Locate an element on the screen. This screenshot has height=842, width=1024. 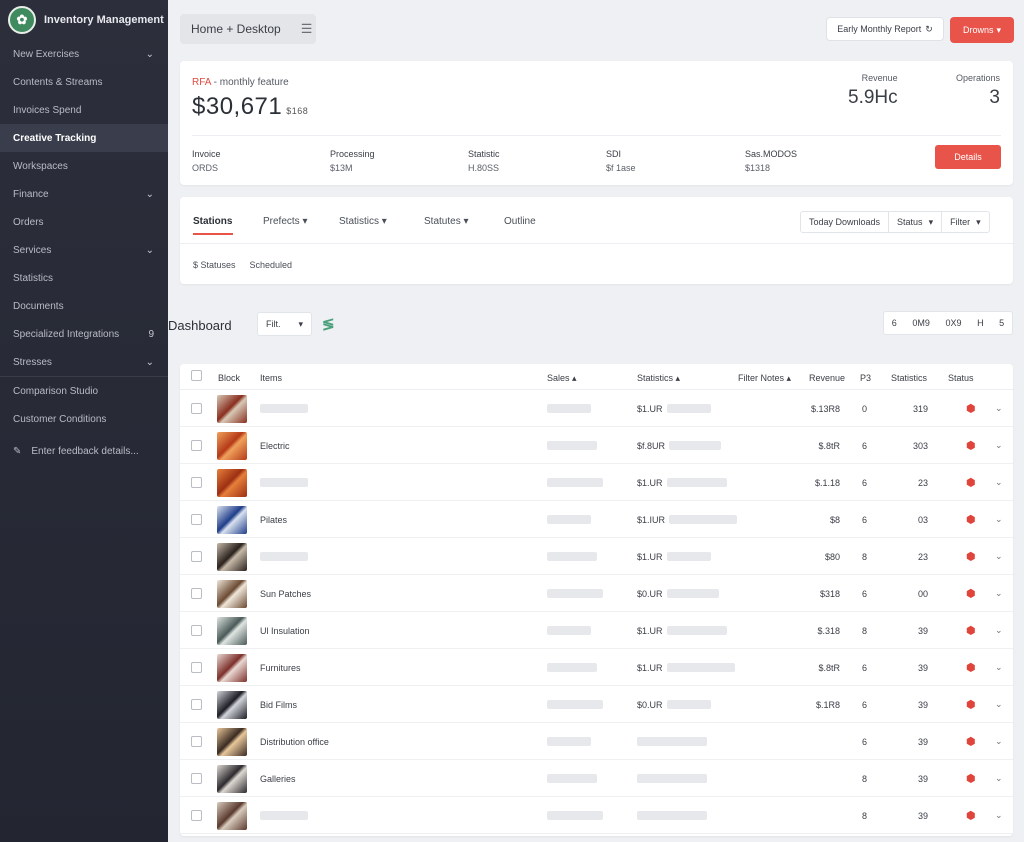
sidebar-item: Documents is located at coordinates (84, 306).